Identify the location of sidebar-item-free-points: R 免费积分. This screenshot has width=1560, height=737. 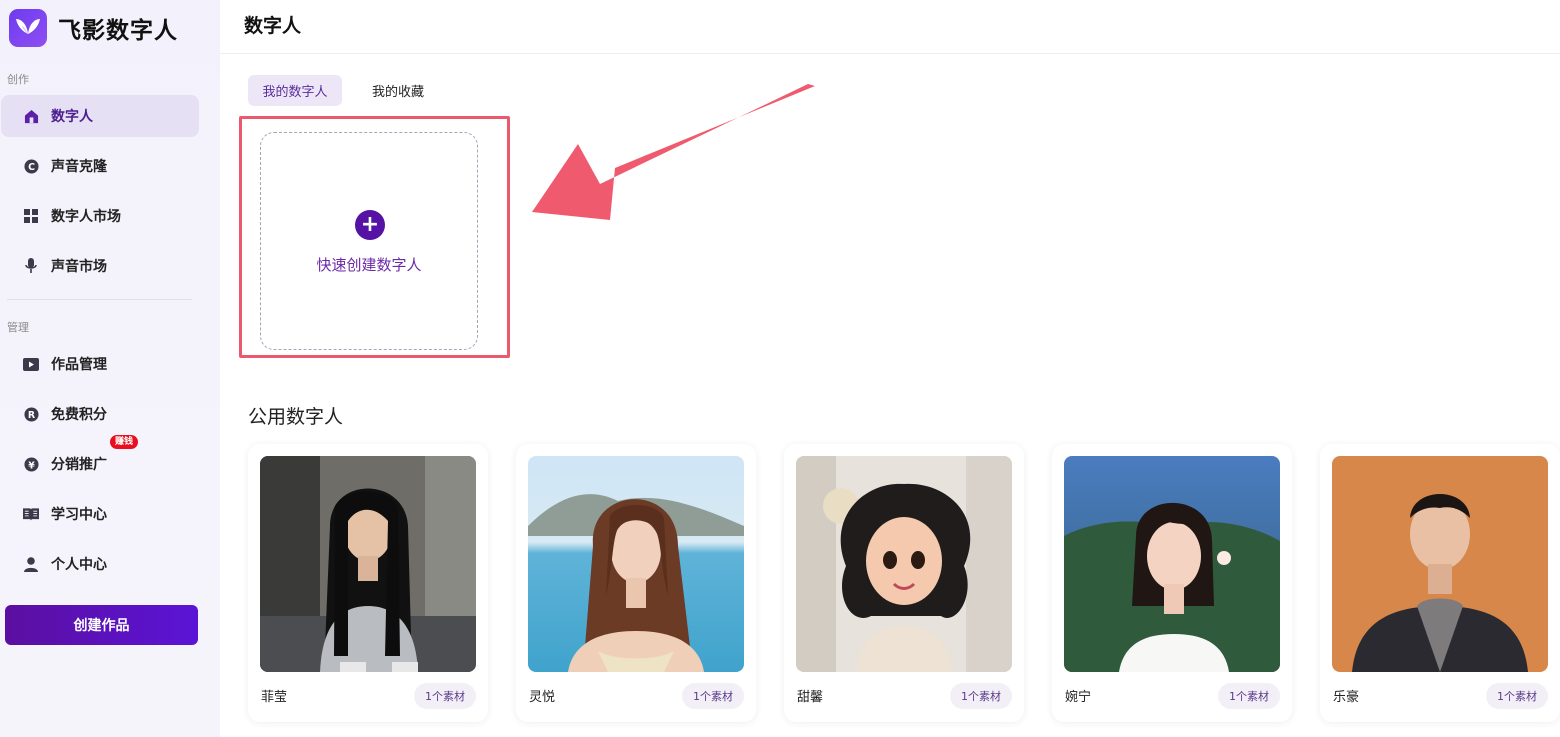
(100, 414).